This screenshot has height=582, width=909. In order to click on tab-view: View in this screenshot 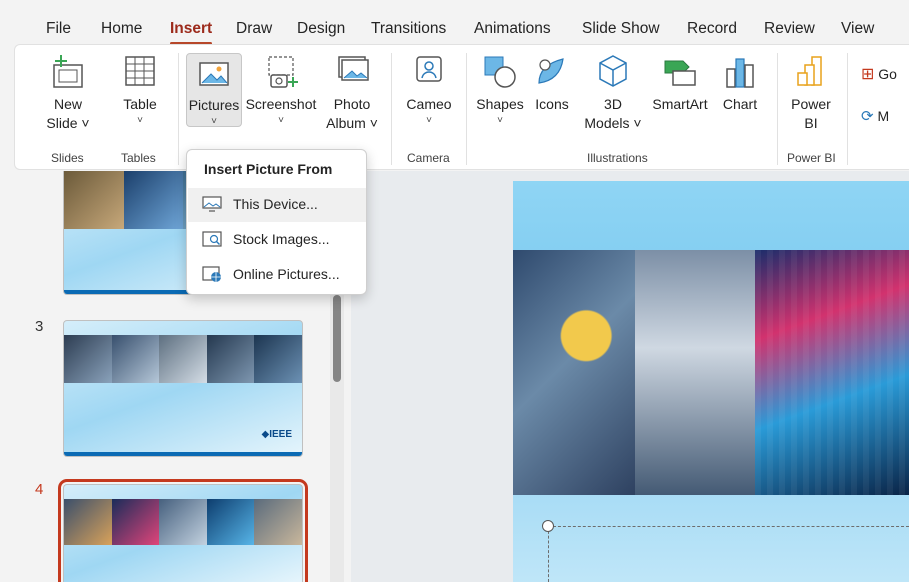, I will do `click(857, 29)`.